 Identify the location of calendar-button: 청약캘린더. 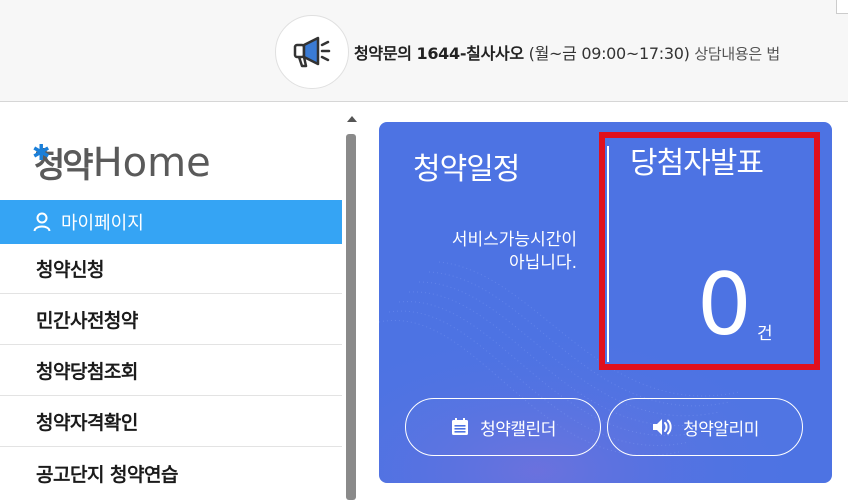
(503, 427).